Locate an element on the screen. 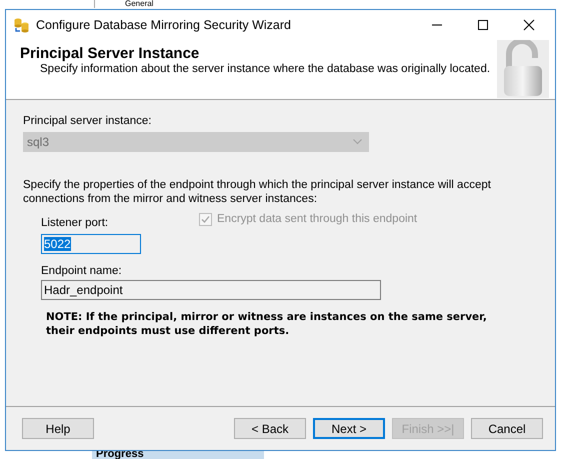 The width and height of the screenshot is (566, 459). note-text: NOTE: If the principal, mirror or witness are instances on the same server, their endpoints must use different ports. is located at coordinates (266, 324).